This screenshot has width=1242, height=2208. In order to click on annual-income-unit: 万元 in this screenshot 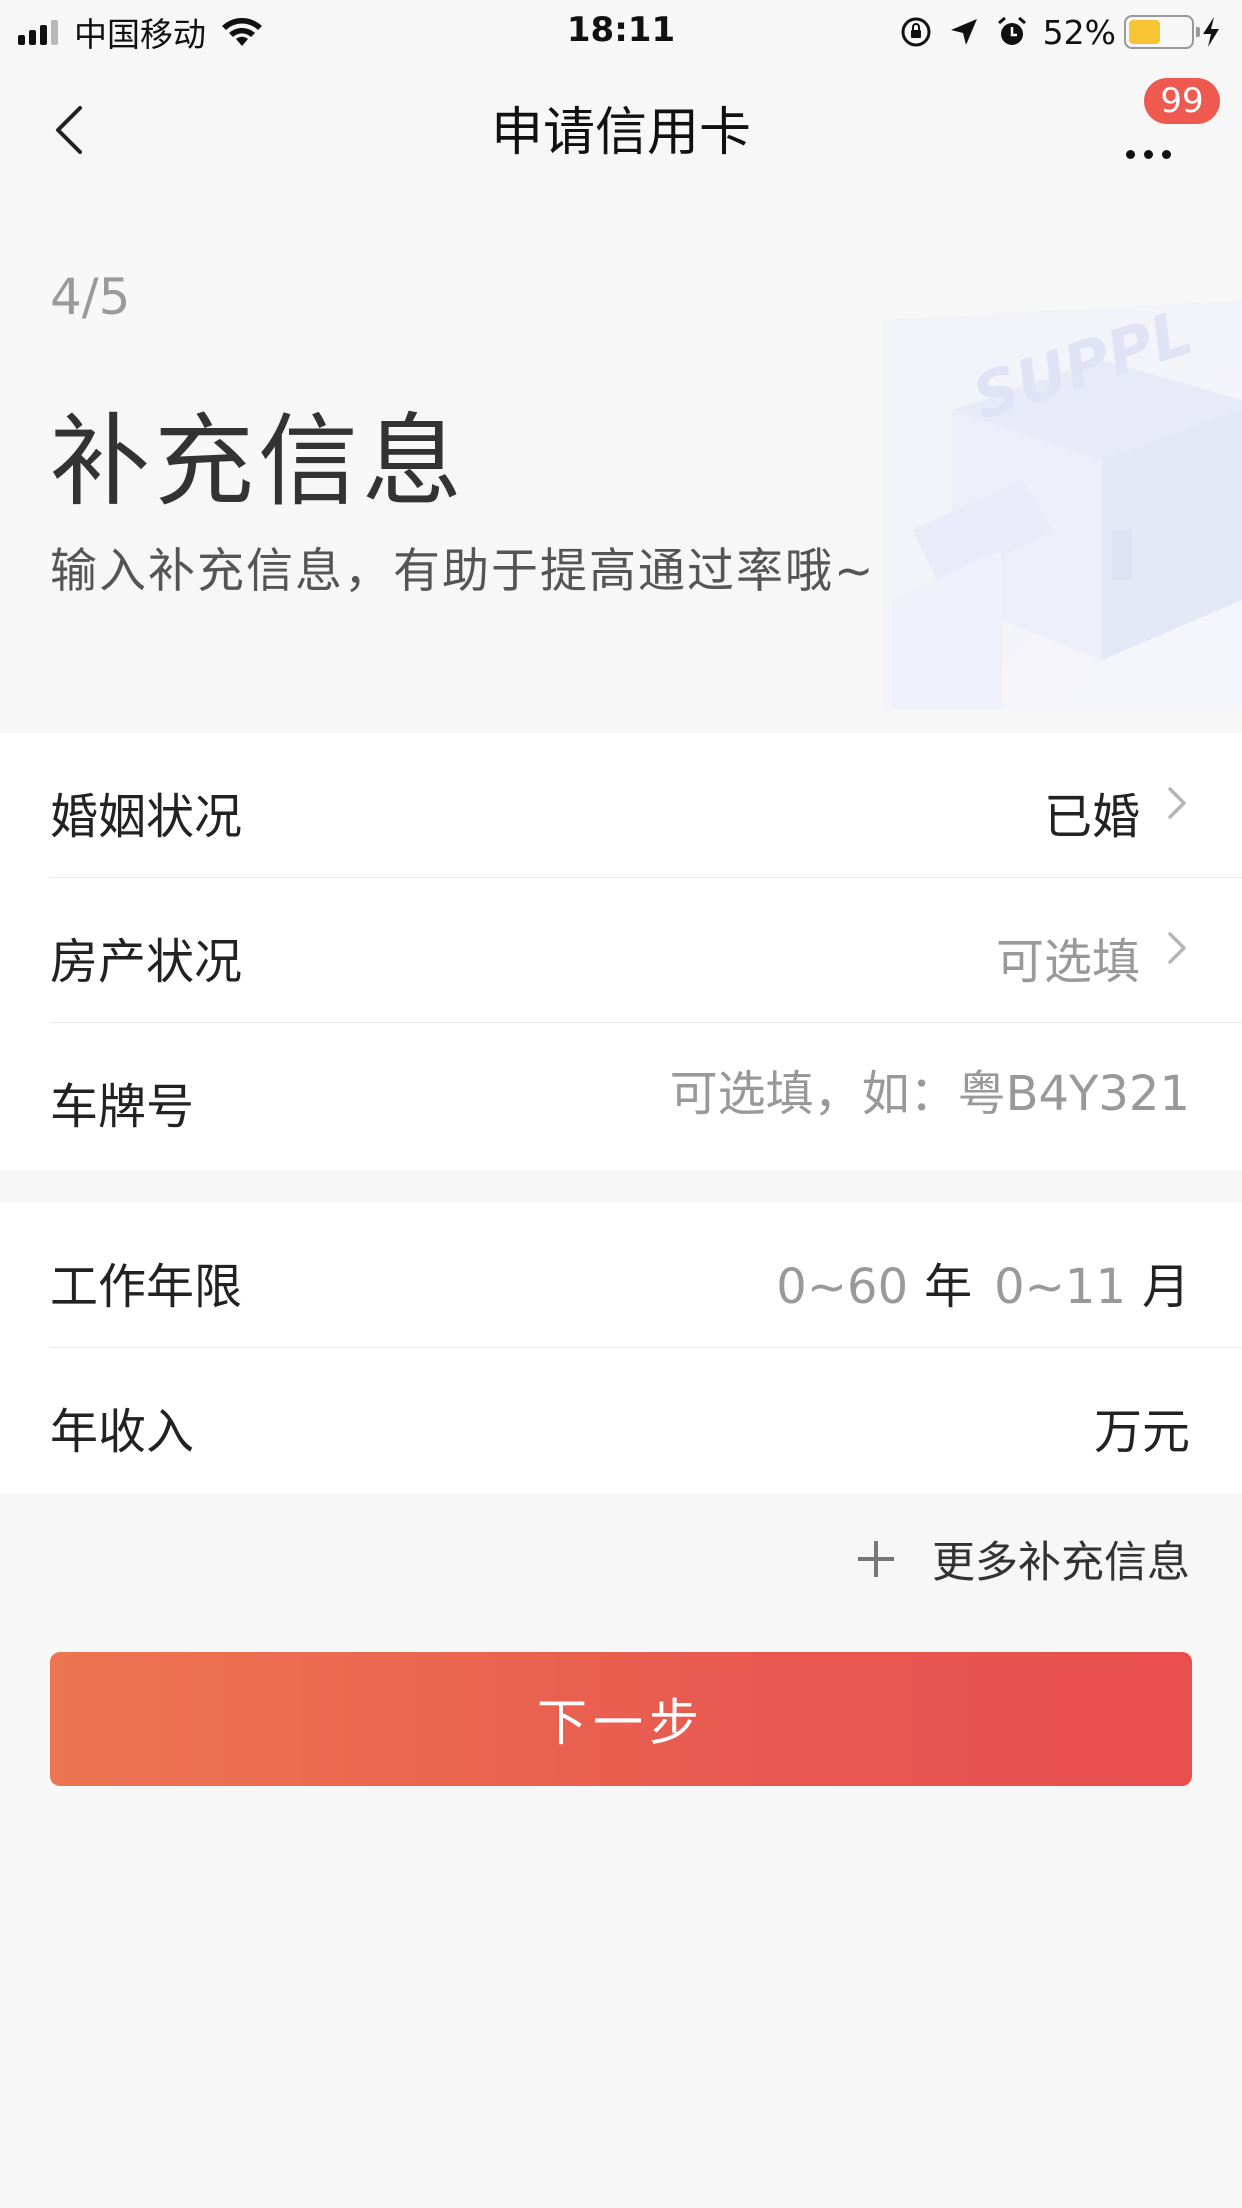, I will do `click(1141, 1432)`.